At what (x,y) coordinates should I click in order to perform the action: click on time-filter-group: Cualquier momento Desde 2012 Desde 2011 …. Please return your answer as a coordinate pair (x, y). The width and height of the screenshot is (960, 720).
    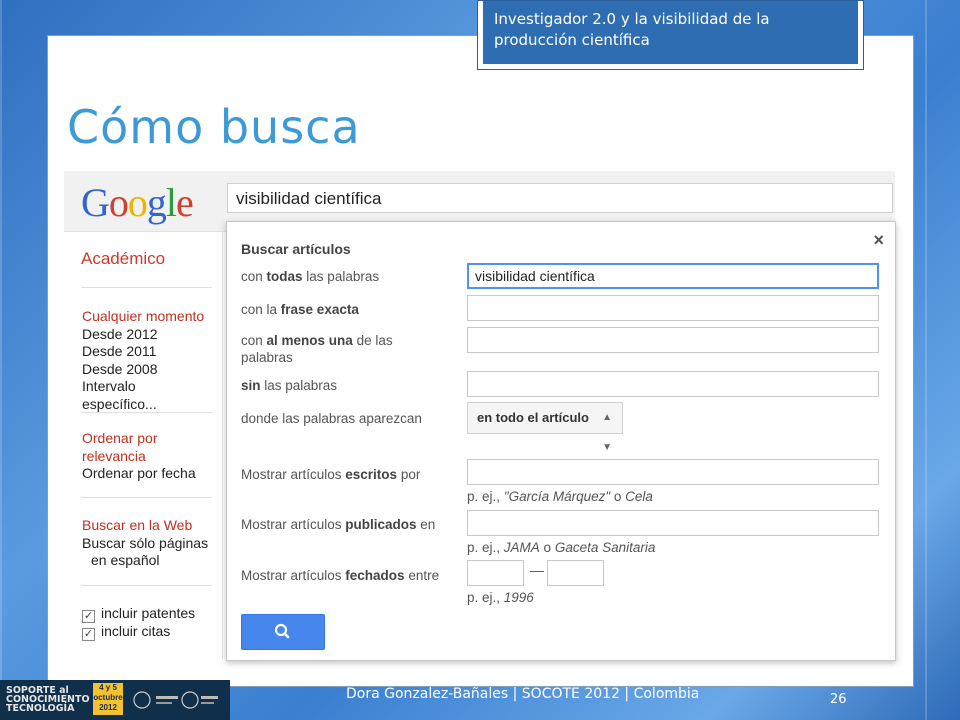
    Looking at the image, I should click on (147, 360).